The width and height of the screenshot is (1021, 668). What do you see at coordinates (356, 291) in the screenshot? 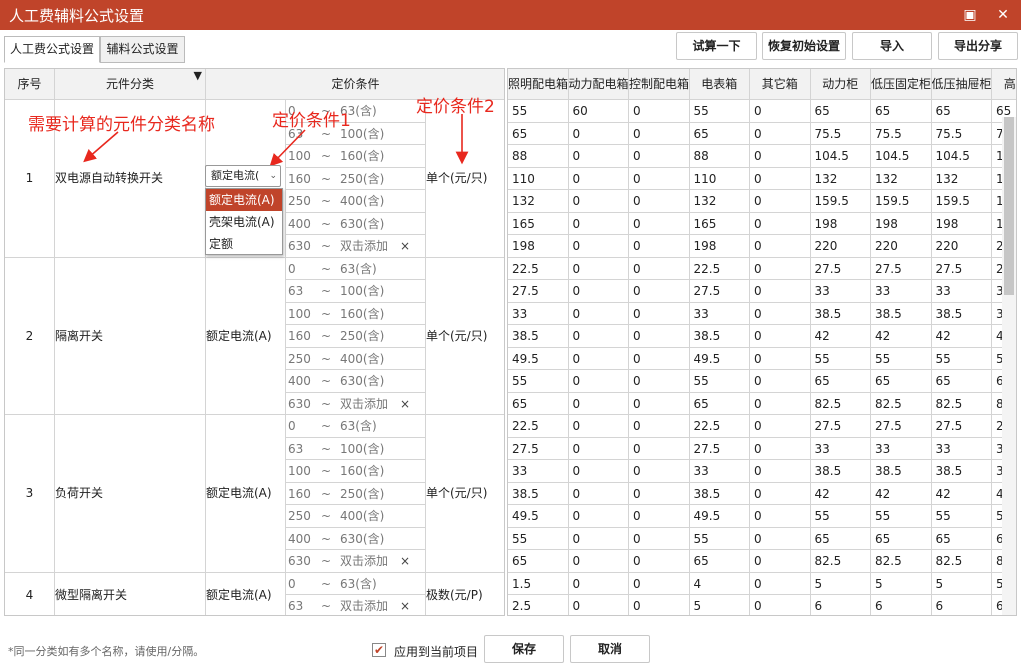
I see `range-cell: 63 ~100(含)` at bounding box center [356, 291].